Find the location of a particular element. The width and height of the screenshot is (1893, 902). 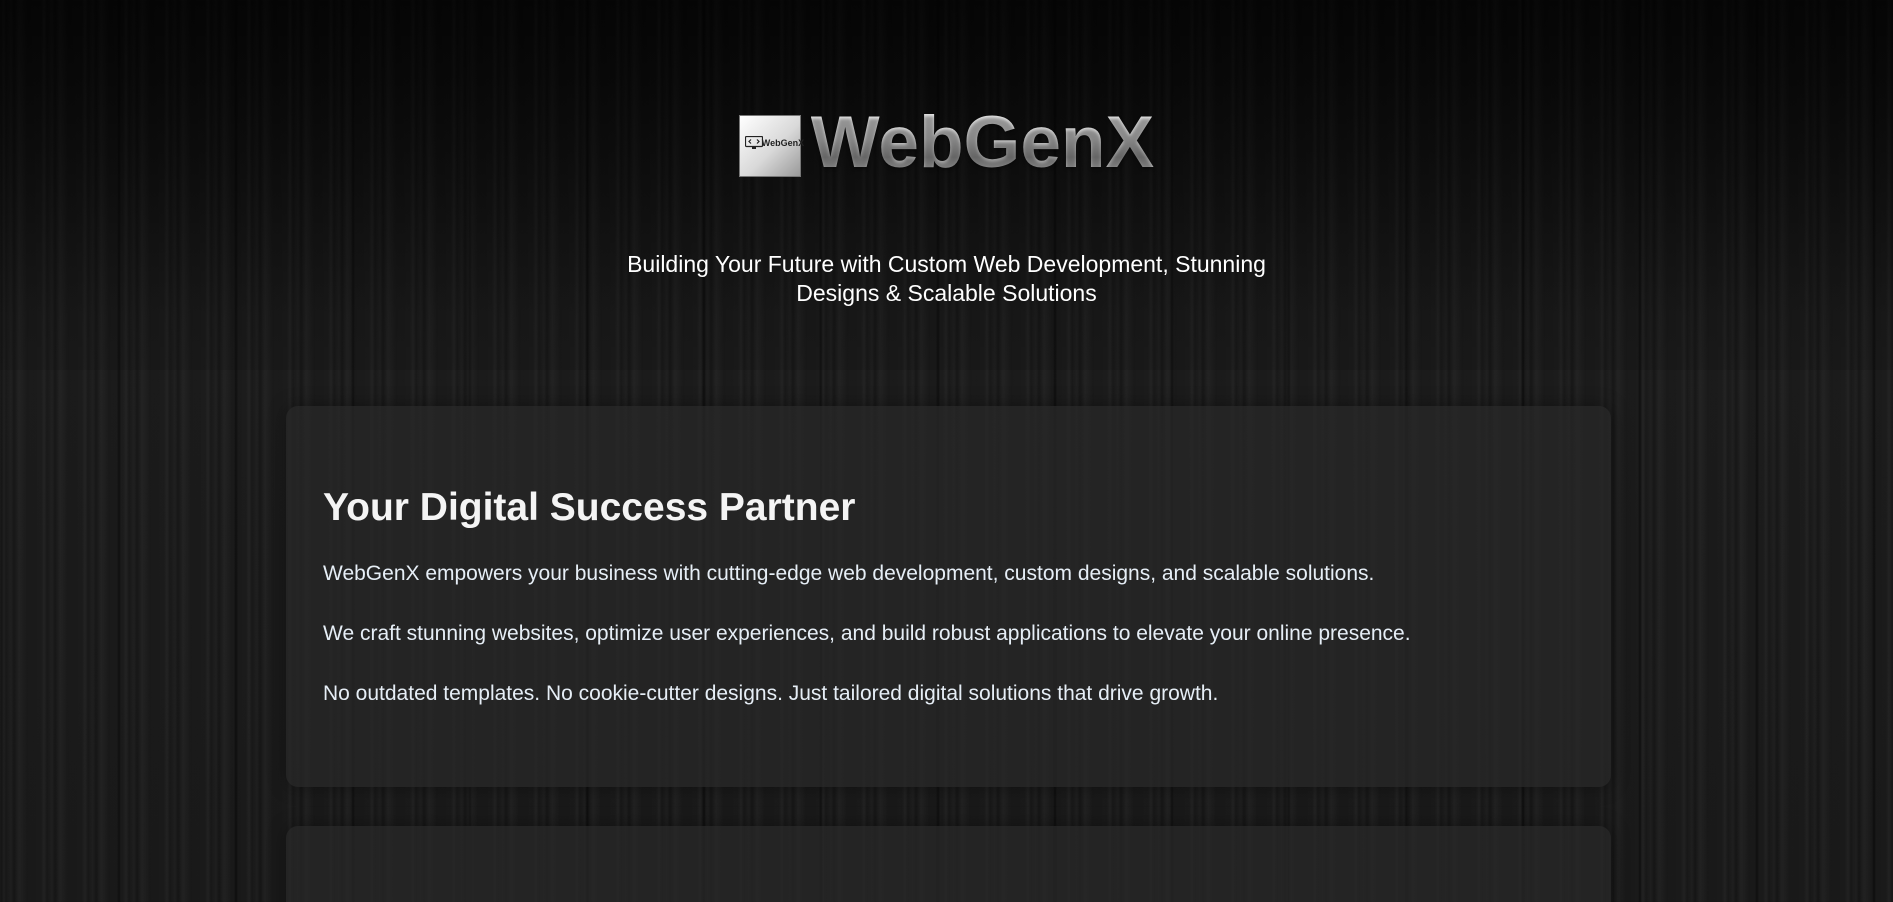

brand: WebGenX WebGenX is located at coordinates (946, 142).